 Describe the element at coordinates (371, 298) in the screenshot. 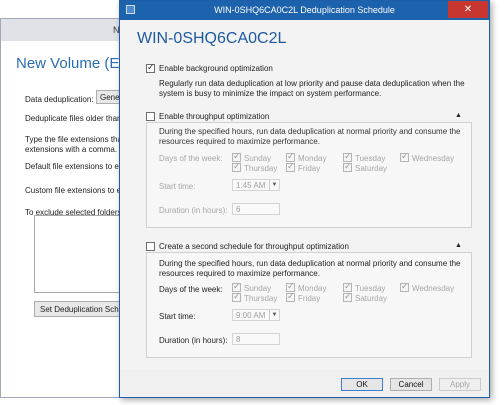

I see `saturday-label-2: Saturday` at that location.